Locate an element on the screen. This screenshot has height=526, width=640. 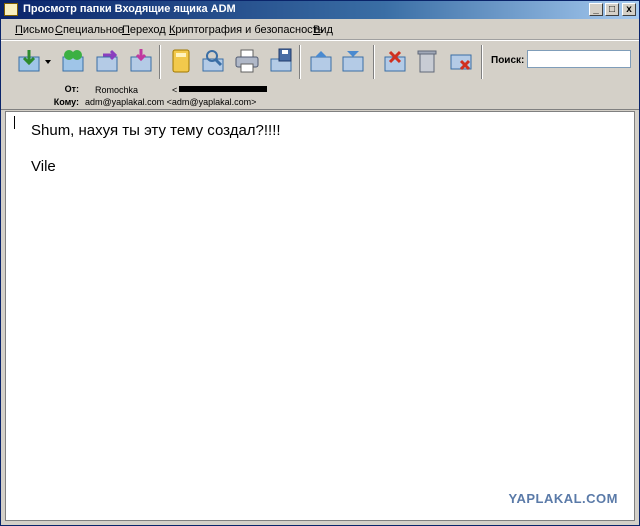
previous-icon is located at coordinates (321, 61).